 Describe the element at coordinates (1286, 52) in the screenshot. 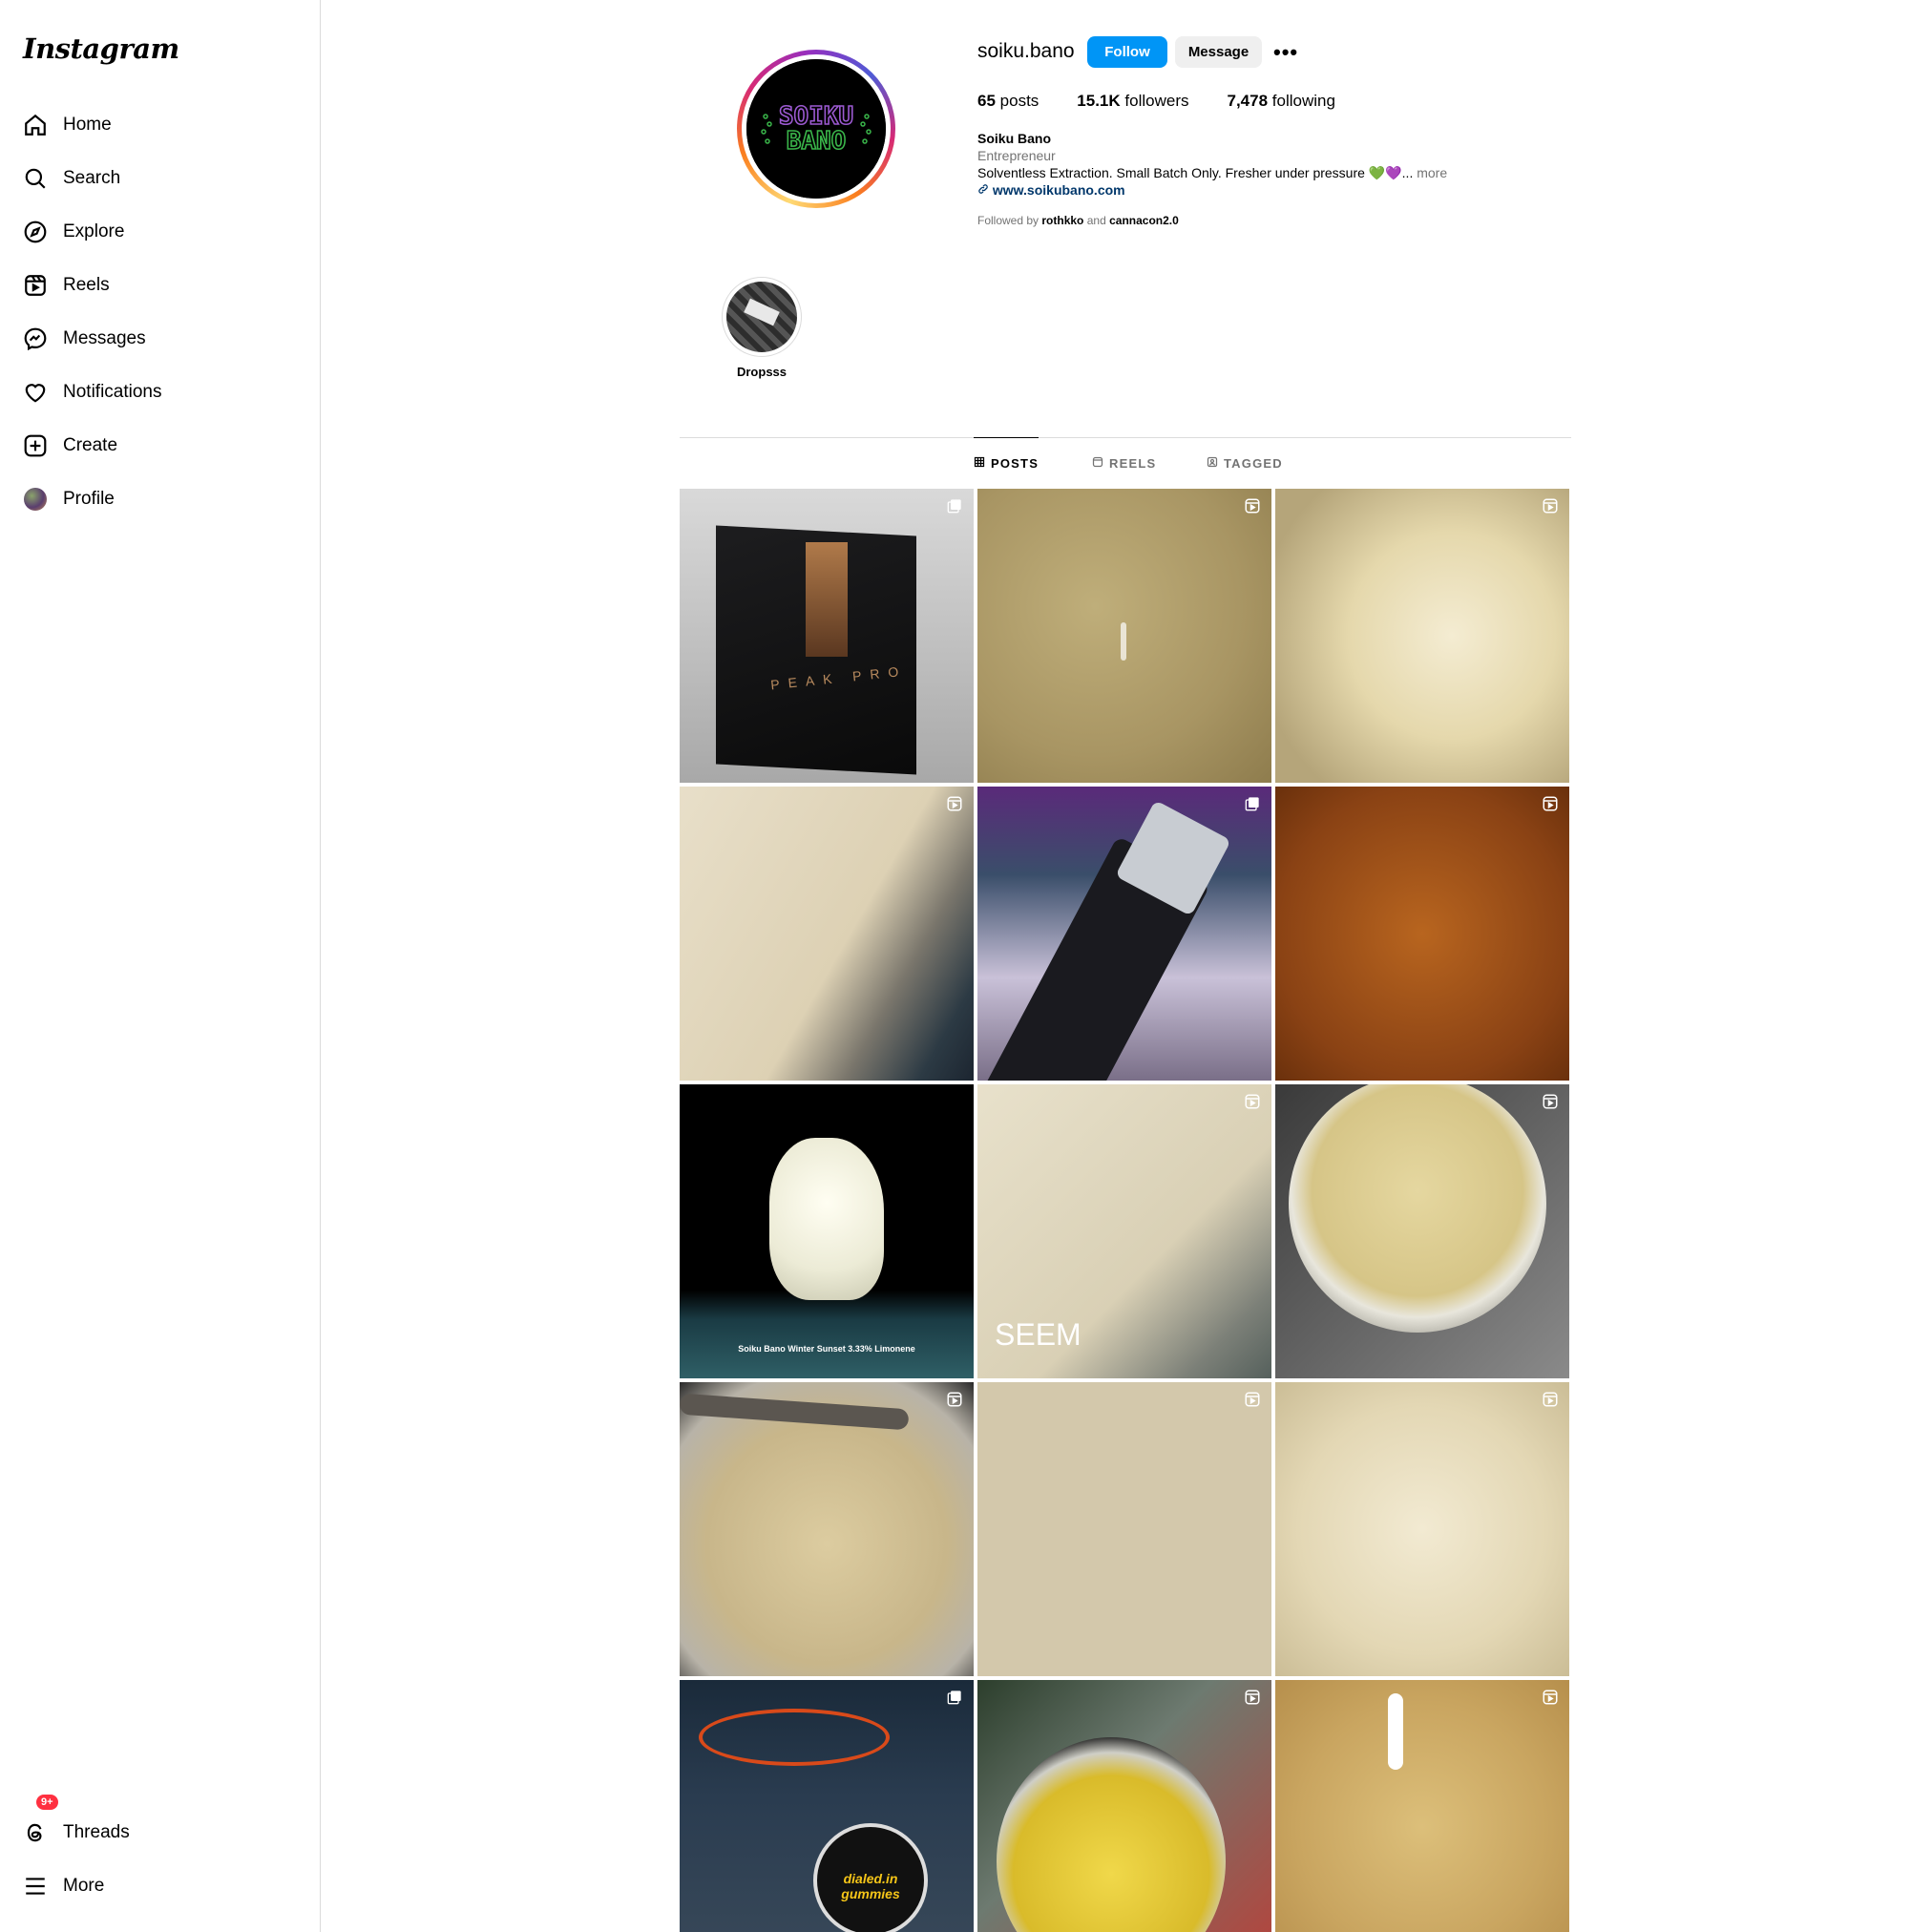

I see `more-options-icon: •••` at that location.